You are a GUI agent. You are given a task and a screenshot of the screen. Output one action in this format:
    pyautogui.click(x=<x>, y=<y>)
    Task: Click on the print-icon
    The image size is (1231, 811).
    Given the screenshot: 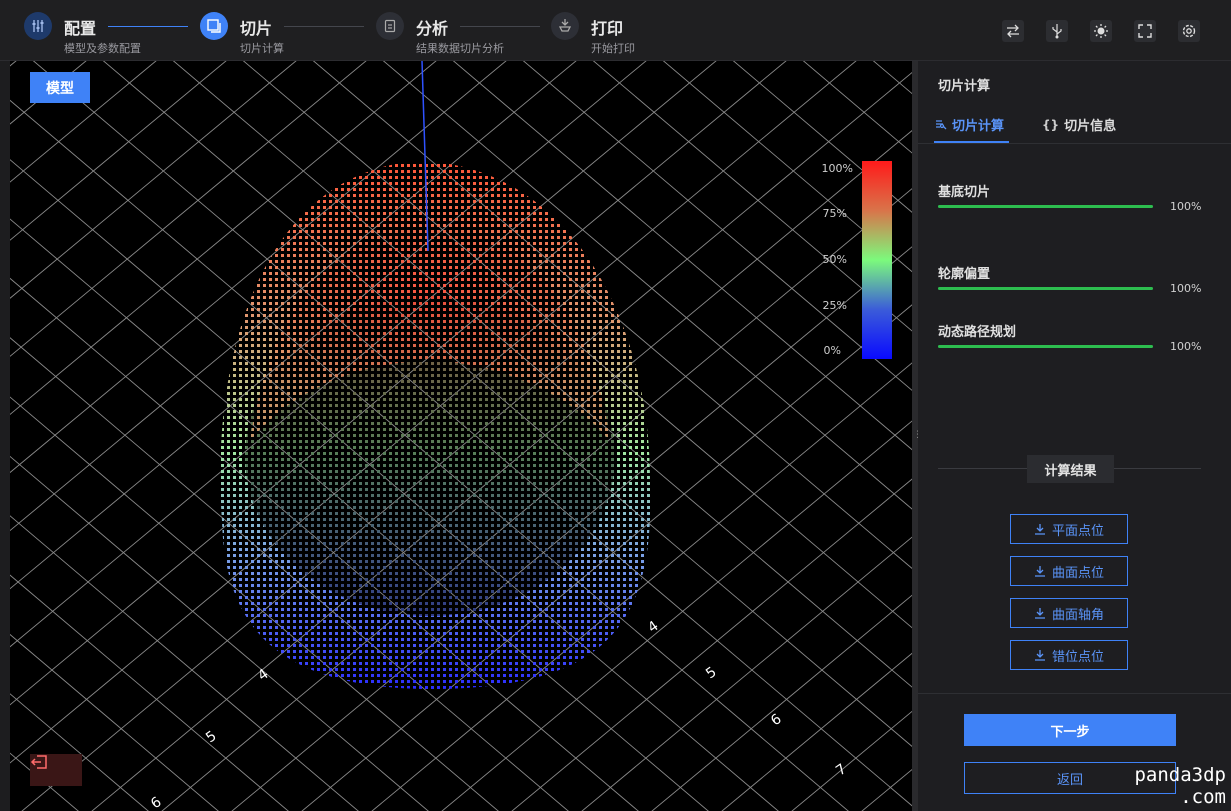 What is the action you would take?
    pyautogui.click(x=565, y=26)
    